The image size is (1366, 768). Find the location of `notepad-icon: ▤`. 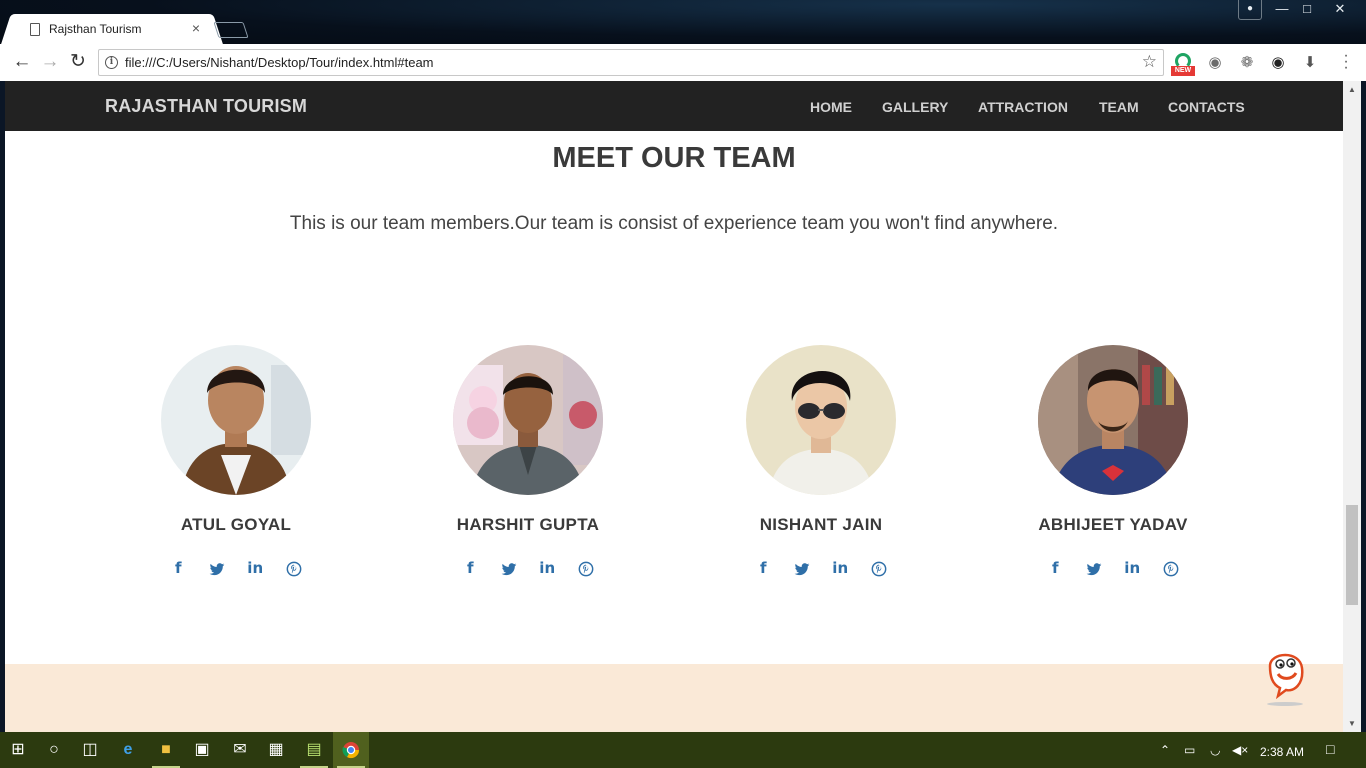

notepad-icon: ▤ is located at coordinates (314, 750).